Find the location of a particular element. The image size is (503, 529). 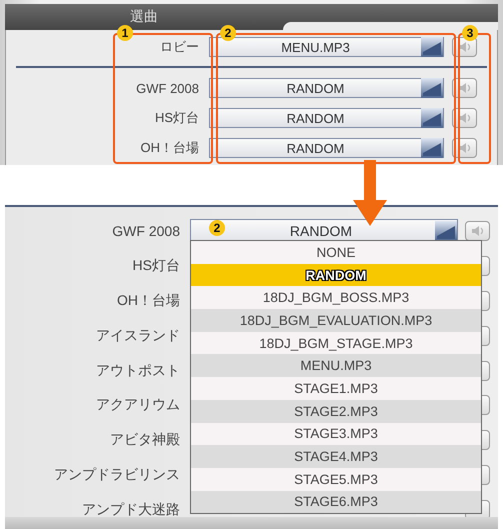

dropdown-option: 18DJ_BGM_STAGE.MP3 is located at coordinates (336, 343).